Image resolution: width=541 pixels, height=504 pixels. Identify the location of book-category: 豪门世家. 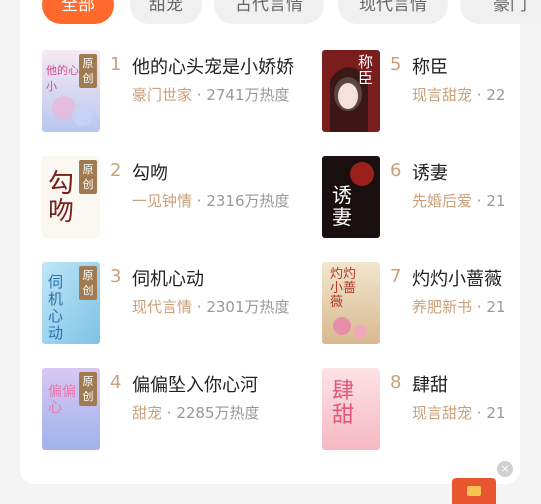
(162, 95).